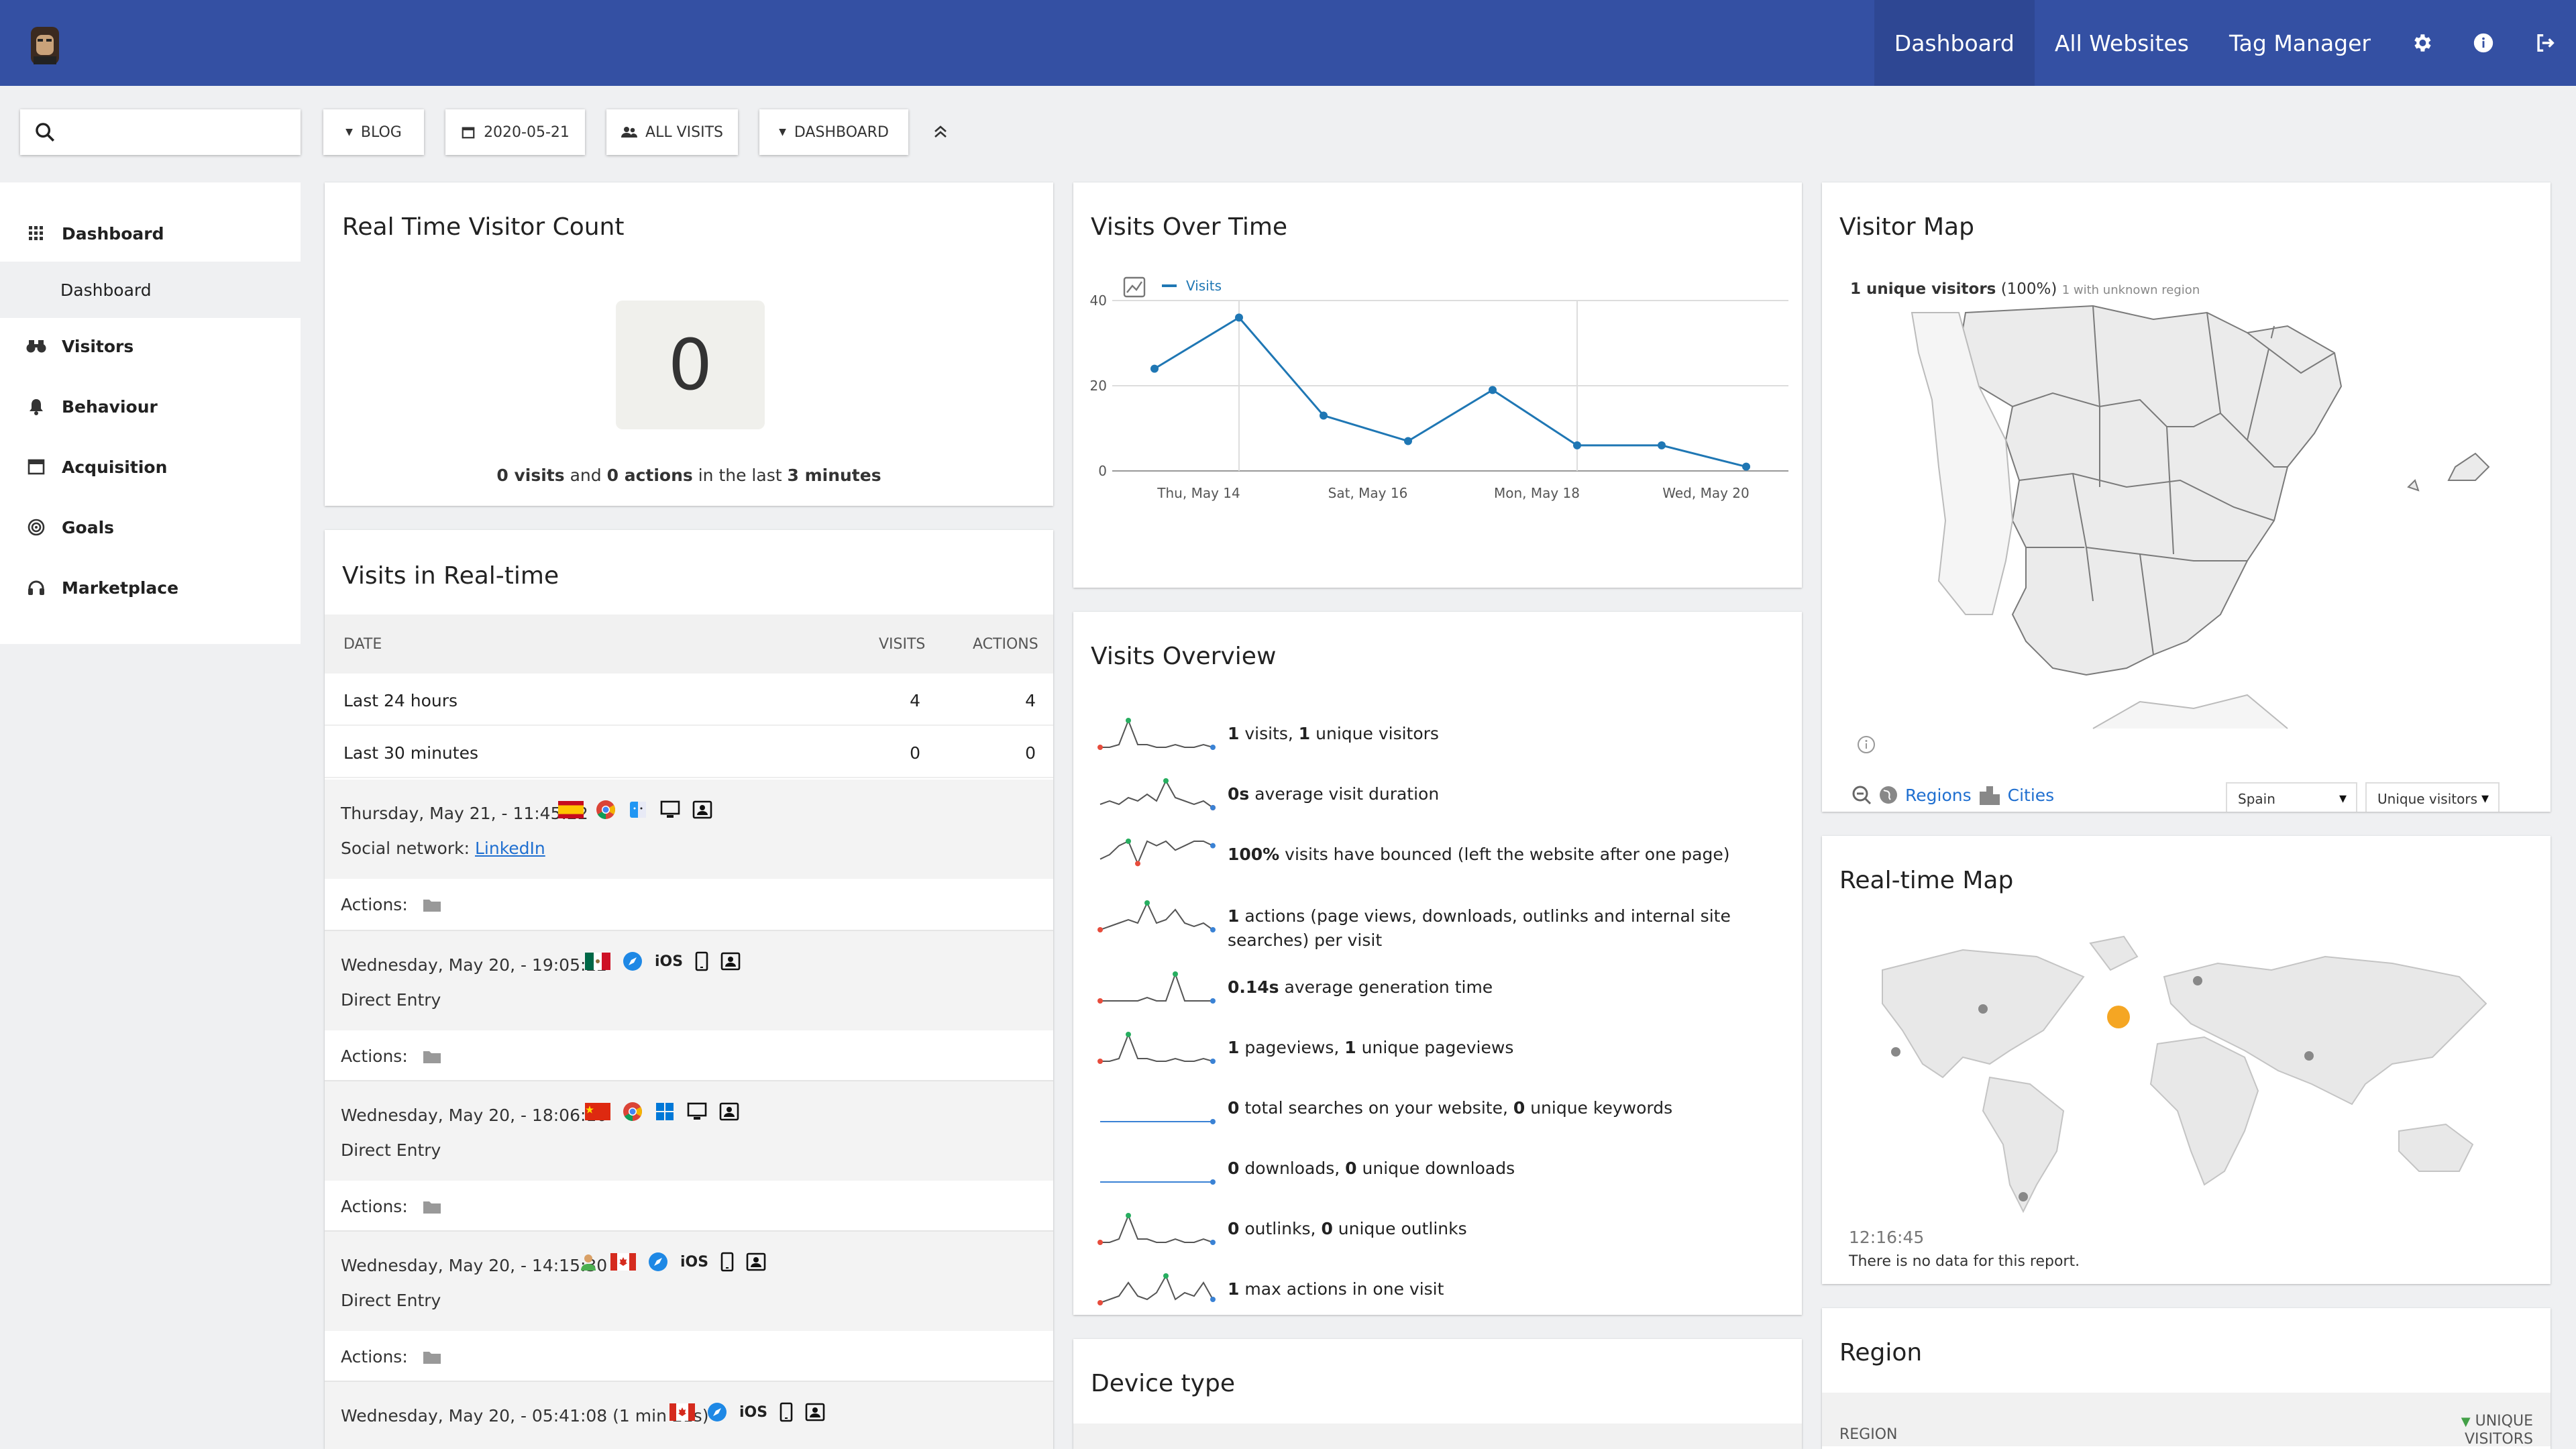  I want to click on returning-visitor-icon, so click(588, 1262).